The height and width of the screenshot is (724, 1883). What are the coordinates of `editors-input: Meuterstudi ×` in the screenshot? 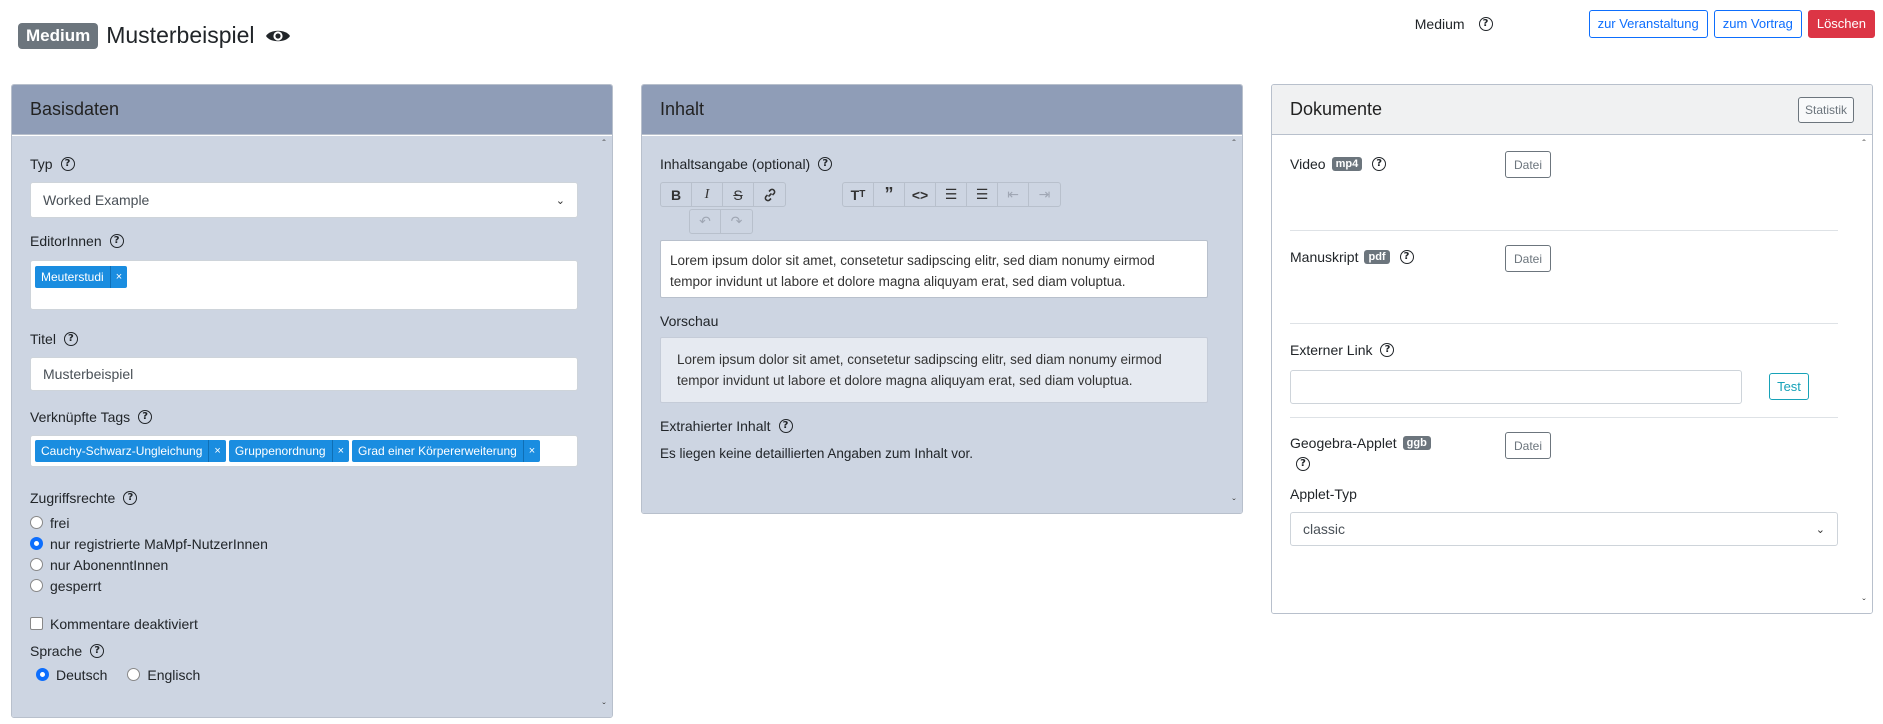 It's located at (304, 285).